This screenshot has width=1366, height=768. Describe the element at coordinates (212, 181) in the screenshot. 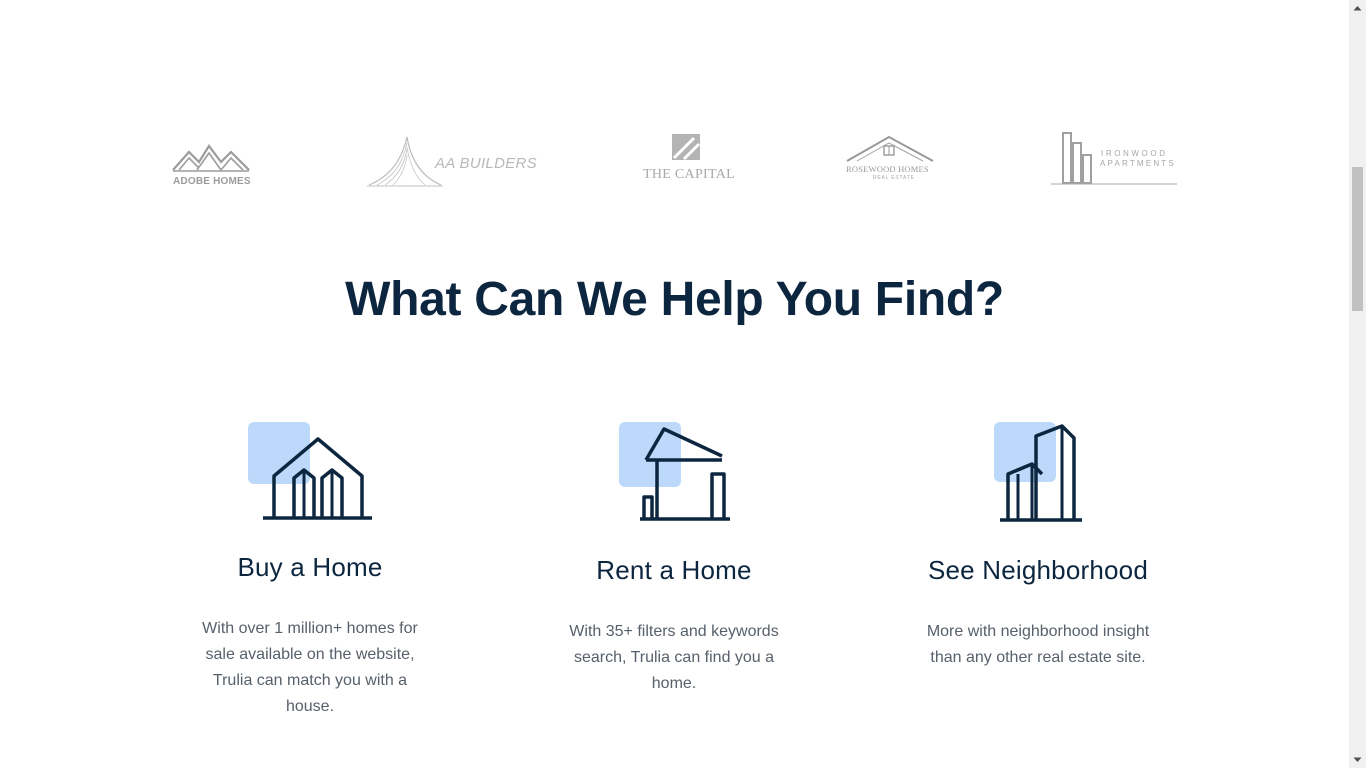

I see `adobe-homes-text: ADOBE HOMES` at that location.